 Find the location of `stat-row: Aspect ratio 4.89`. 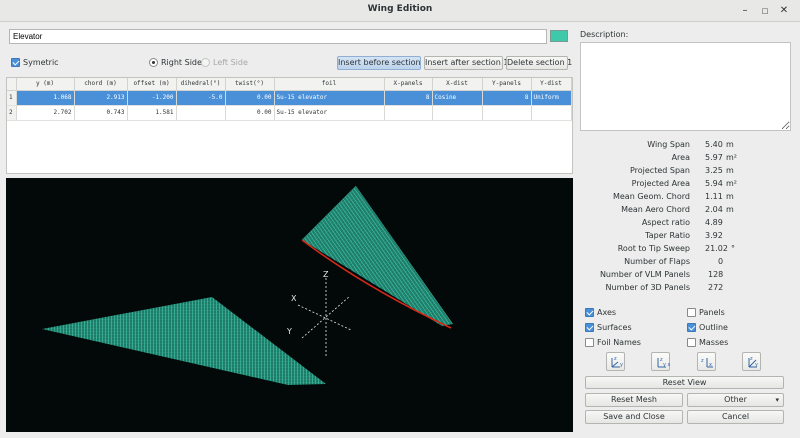

stat-row: Aspect ratio 4.89 is located at coordinates (682, 222).